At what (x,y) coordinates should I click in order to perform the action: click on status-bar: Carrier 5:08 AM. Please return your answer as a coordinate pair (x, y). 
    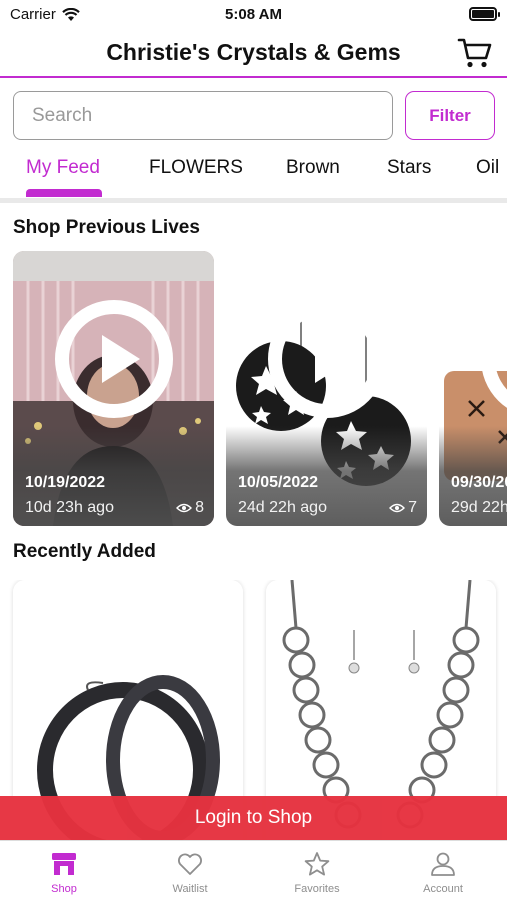
    Looking at the image, I should click on (253, 14).